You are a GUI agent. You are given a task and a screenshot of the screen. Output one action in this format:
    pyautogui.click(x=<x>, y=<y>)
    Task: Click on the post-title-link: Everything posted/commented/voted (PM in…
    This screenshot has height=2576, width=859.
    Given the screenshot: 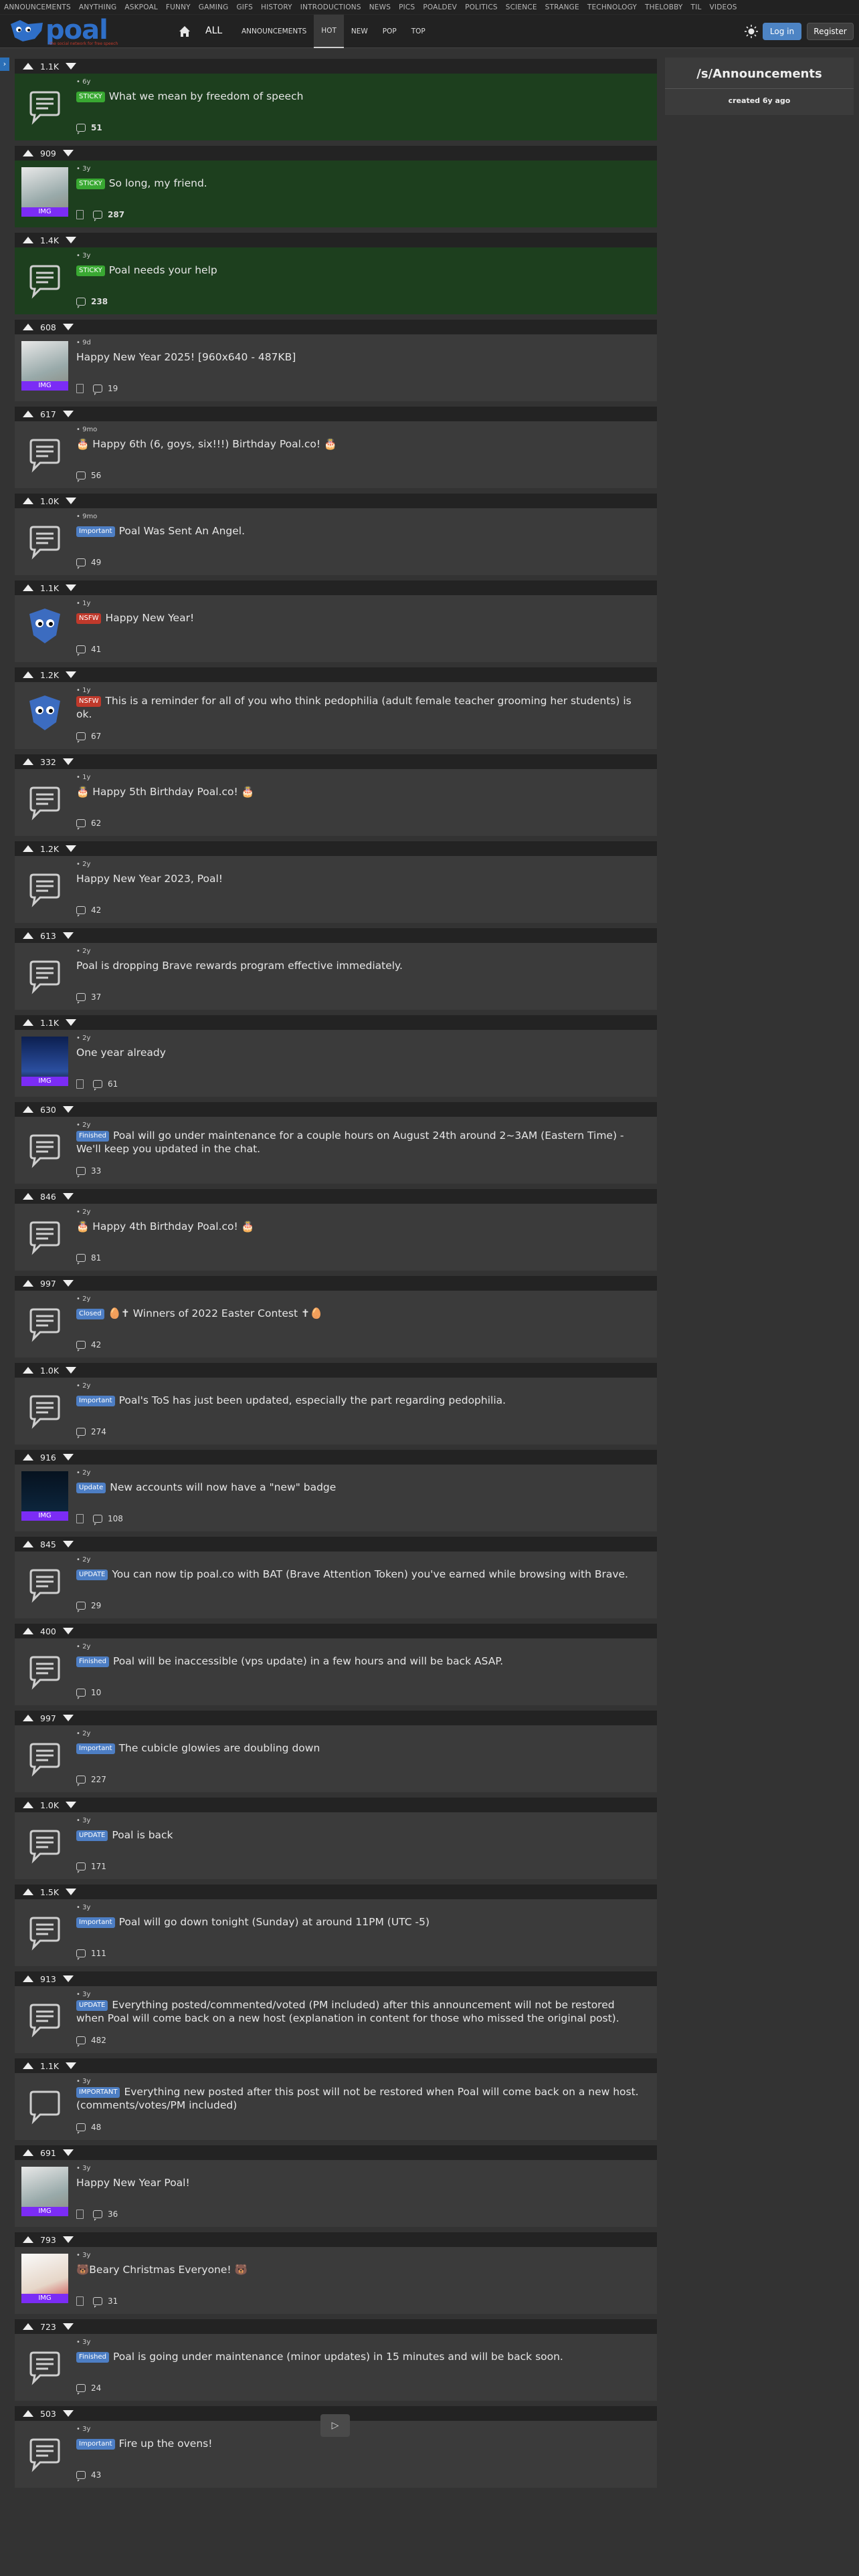 What is the action you would take?
    pyautogui.click(x=347, y=2012)
    